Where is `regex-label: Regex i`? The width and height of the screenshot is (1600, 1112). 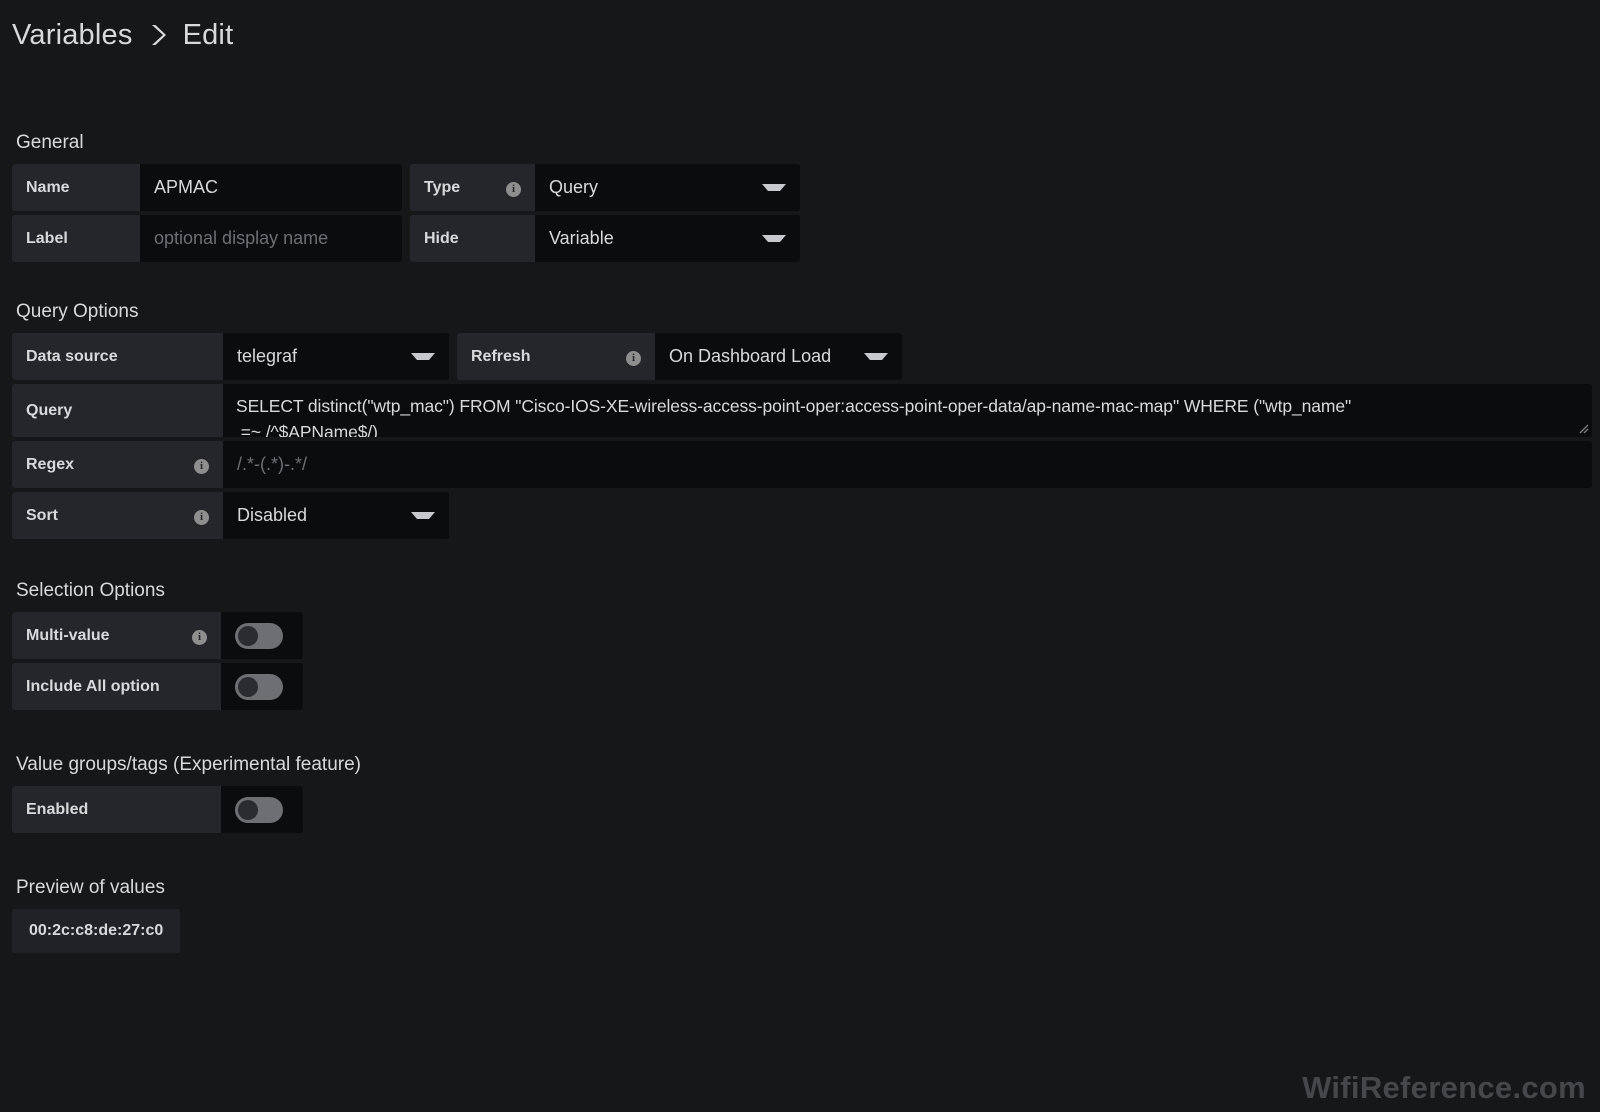 regex-label: Regex i is located at coordinates (117, 464).